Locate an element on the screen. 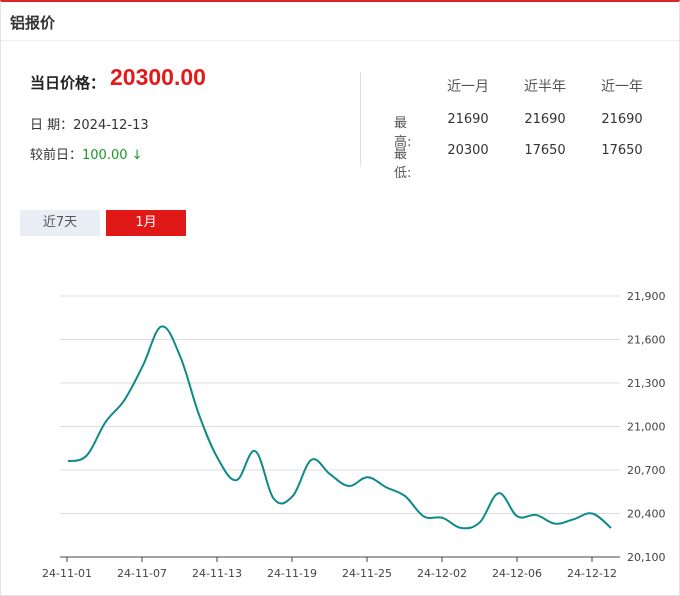 The height and width of the screenshot is (596, 680). summary-divider is located at coordinates (360, 119).